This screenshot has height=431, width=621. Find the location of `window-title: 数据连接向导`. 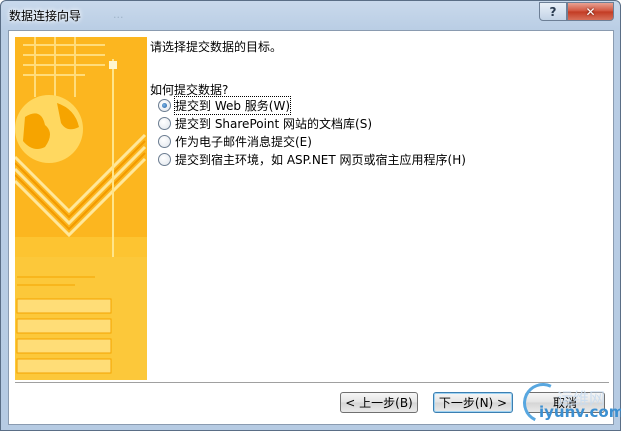

window-title: 数据连接向导 is located at coordinates (45, 16).